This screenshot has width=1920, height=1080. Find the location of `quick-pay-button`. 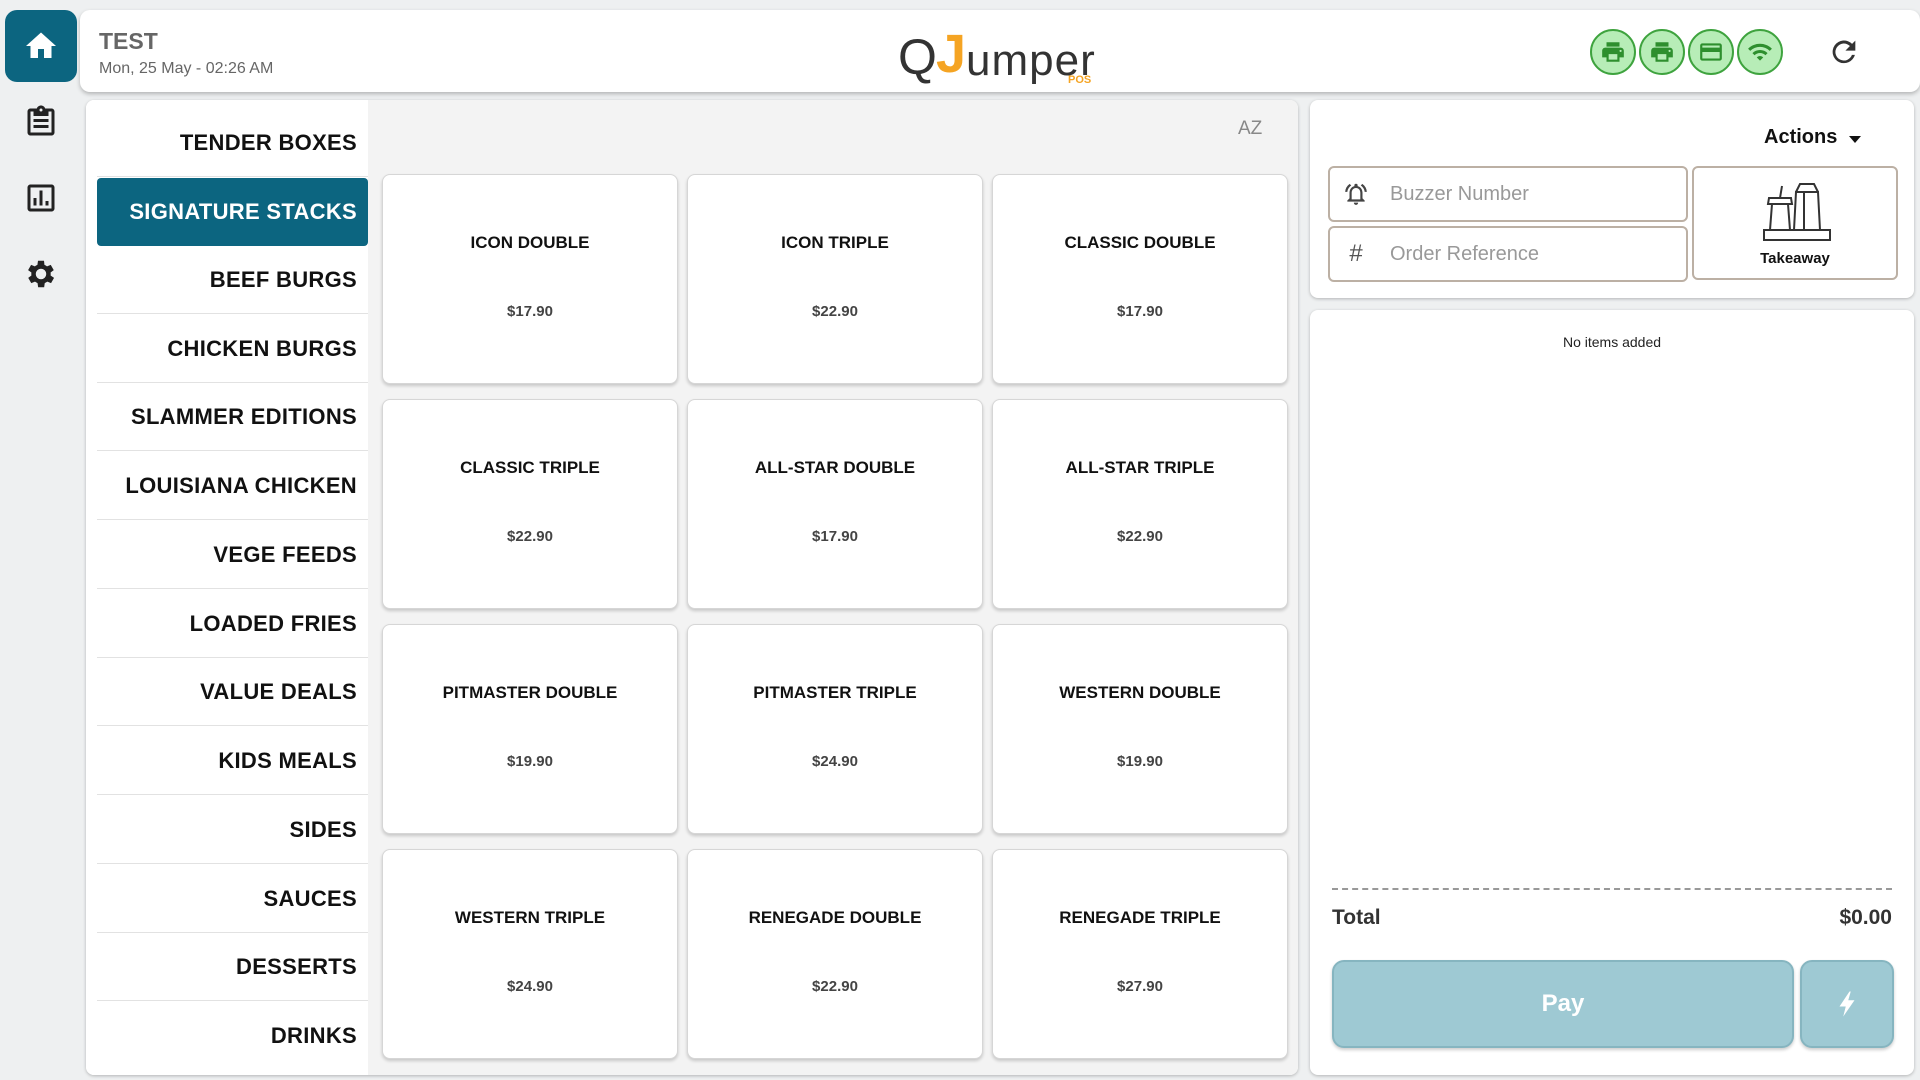

quick-pay-button is located at coordinates (1847, 1004).